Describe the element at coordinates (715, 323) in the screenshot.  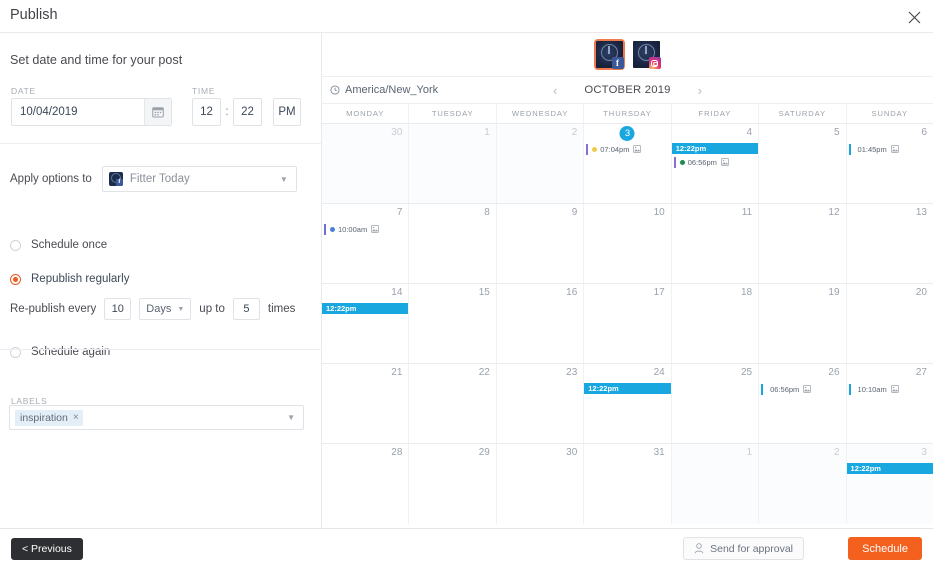
I see `calendar-day-cell: 18` at that location.